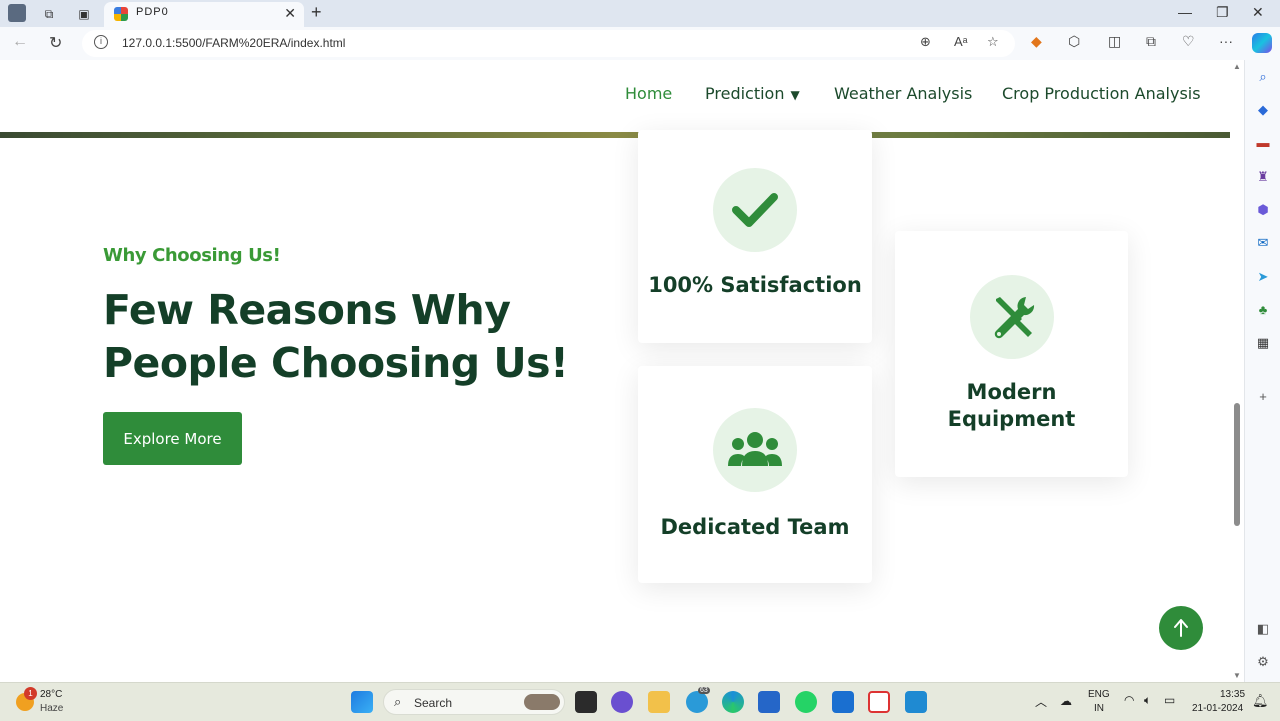 The image size is (1280, 721). I want to click on language-label: ENG, so click(1099, 694).